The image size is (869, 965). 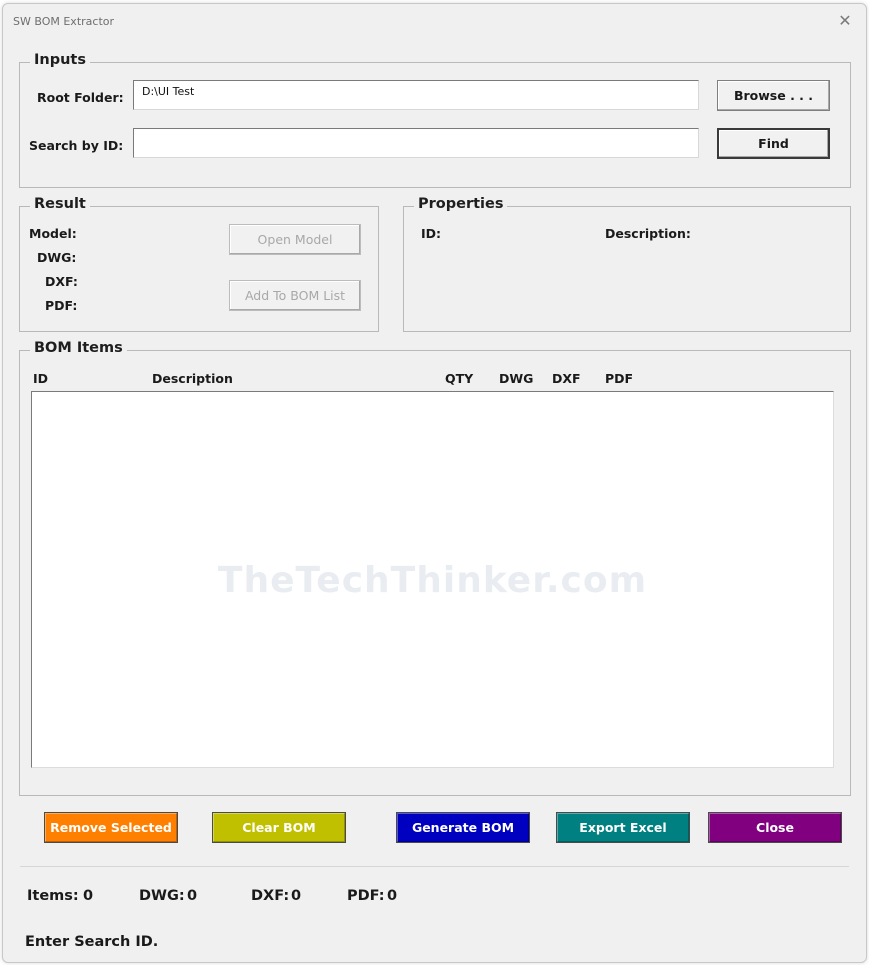 What do you see at coordinates (88, 896) in the screenshot?
I see `items-count-value: 0` at bounding box center [88, 896].